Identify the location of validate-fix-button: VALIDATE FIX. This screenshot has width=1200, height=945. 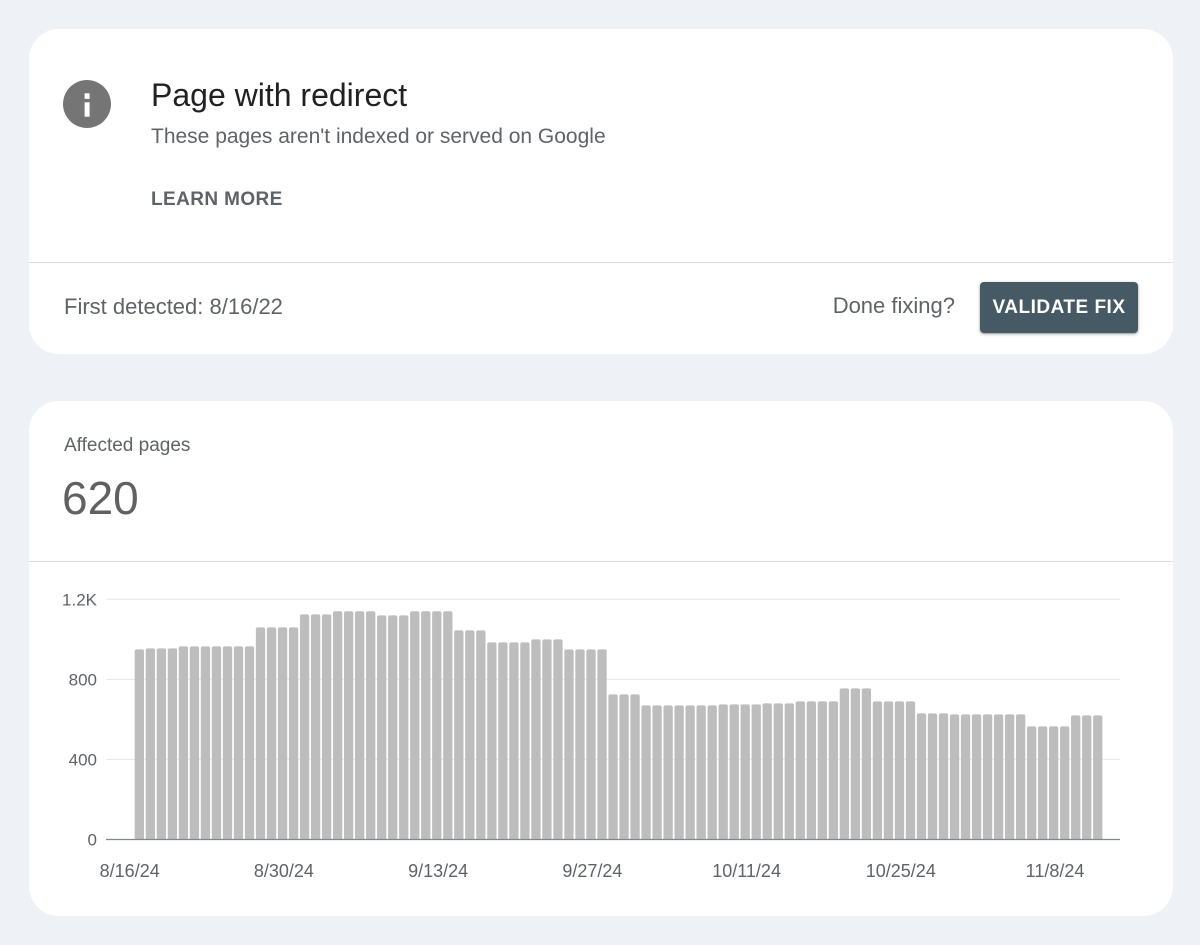
(1059, 307).